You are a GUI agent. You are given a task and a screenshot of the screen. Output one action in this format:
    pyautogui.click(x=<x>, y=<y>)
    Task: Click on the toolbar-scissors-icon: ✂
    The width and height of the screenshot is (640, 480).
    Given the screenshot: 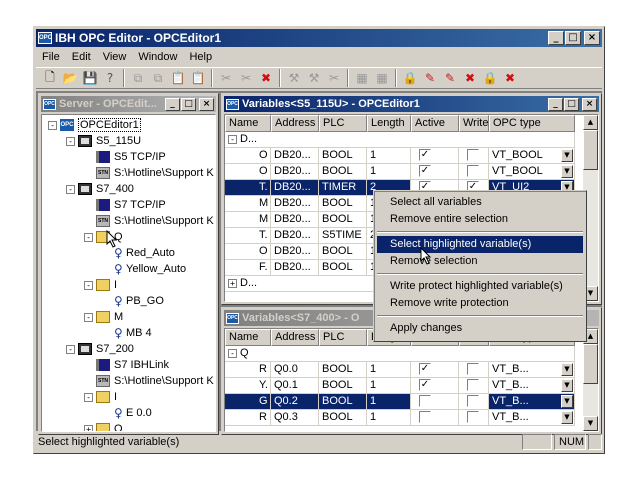 What is the action you would take?
    pyautogui.click(x=334, y=78)
    